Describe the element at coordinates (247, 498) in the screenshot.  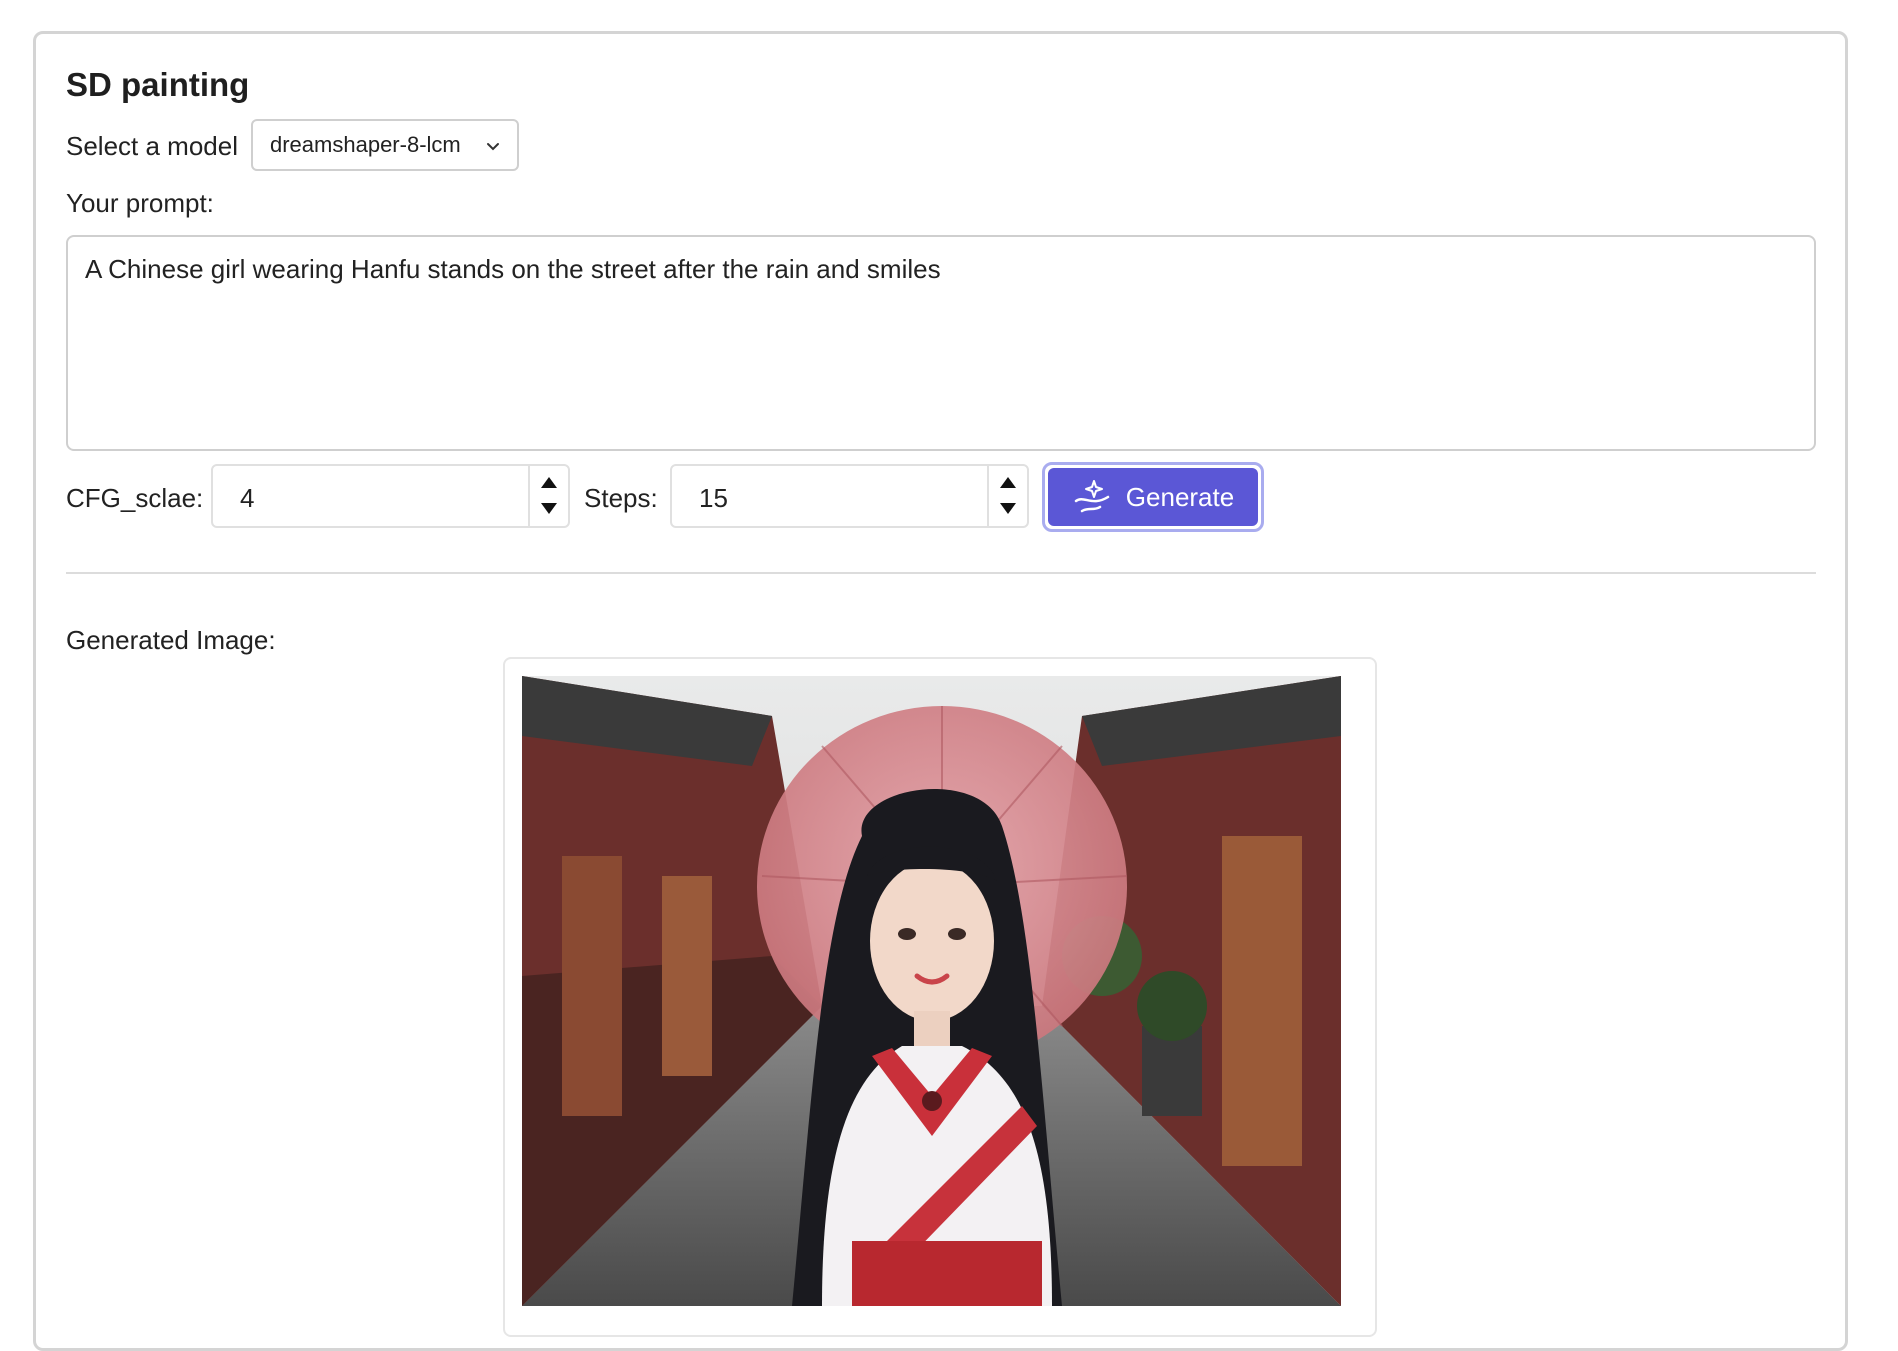
I see `cfg-value: 4` at that location.